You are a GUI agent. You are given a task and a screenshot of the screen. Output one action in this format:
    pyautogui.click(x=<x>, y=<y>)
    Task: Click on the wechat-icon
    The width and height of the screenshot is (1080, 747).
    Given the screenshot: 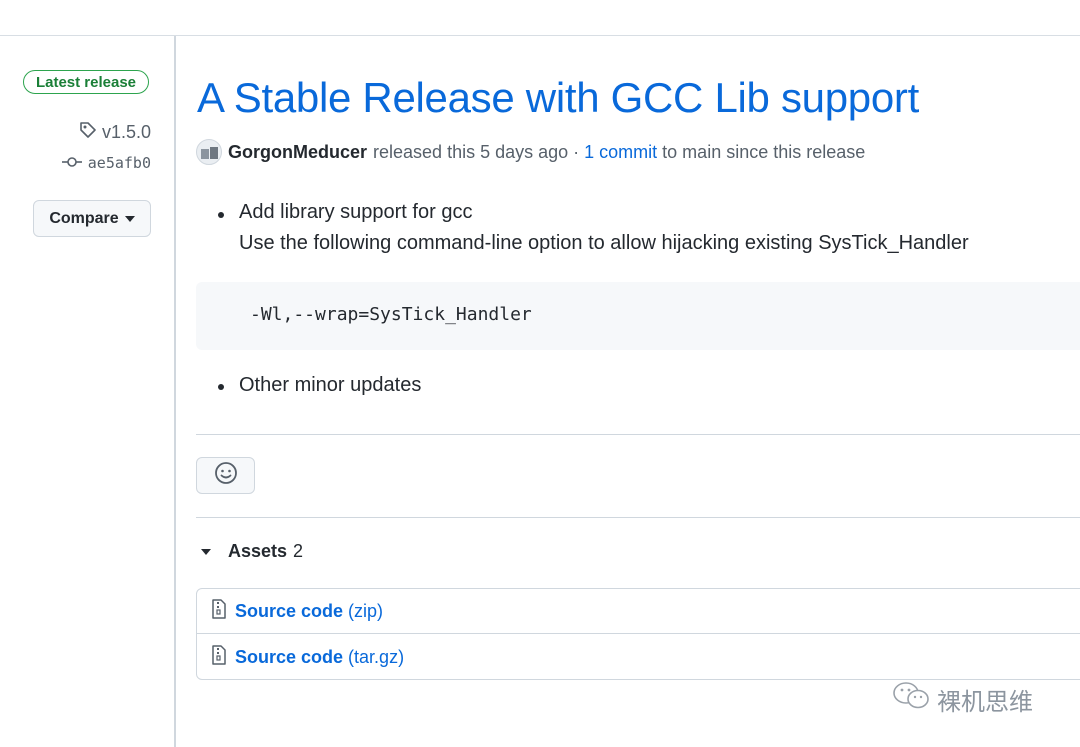 What is the action you would take?
    pyautogui.click(x=911, y=699)
    